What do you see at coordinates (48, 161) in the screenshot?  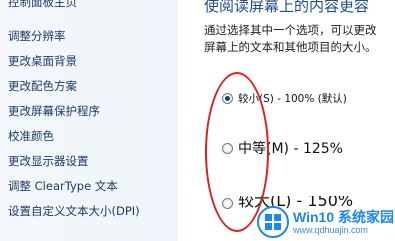 I see `sidebar-item-display-settings: 更改显示器设置` at bounding box center [48, 161].